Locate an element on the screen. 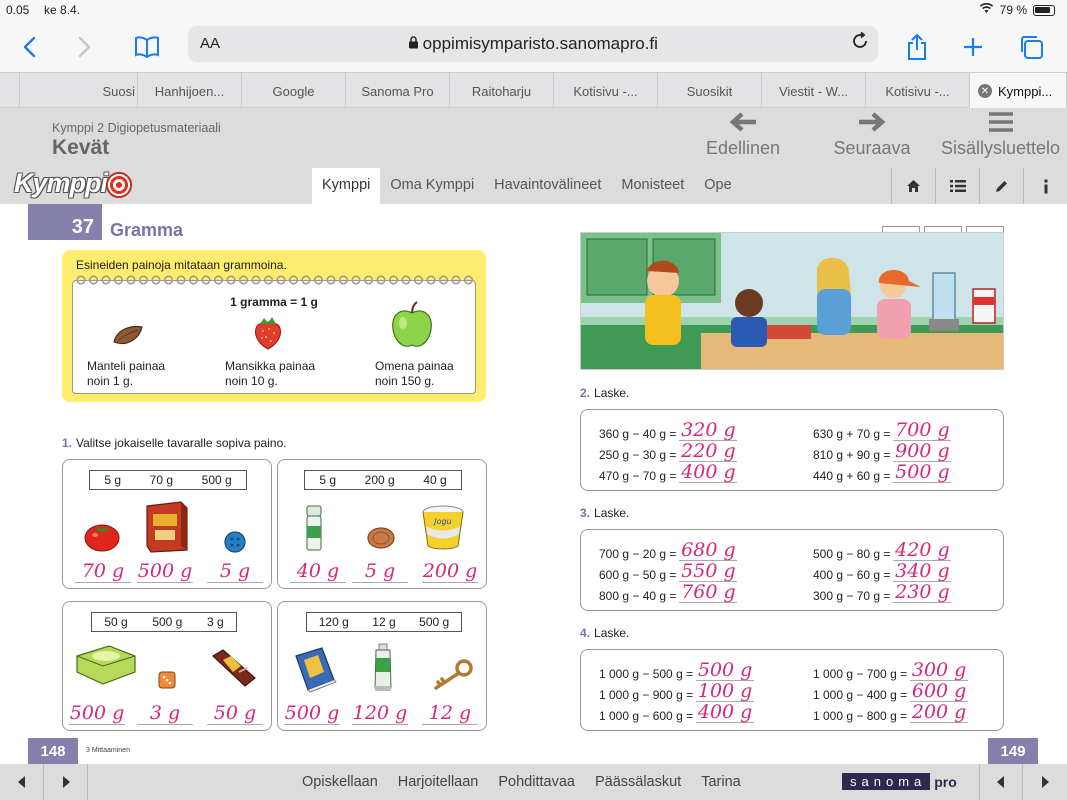 The width and height of the screenshot is (1067, 800). answer-2b: 5 g is located at coordinates (380, 571).